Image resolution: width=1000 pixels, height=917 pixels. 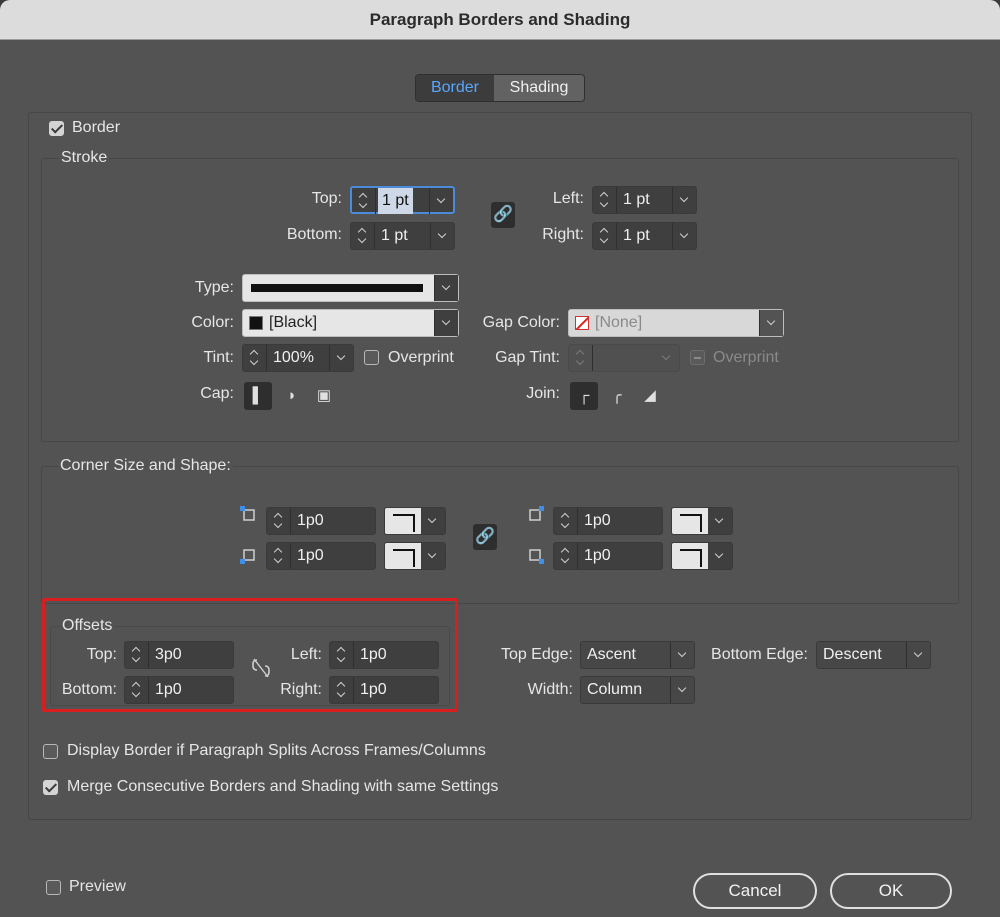 I want to click on corner-top-left-stepper, so click(x=279, y=521).